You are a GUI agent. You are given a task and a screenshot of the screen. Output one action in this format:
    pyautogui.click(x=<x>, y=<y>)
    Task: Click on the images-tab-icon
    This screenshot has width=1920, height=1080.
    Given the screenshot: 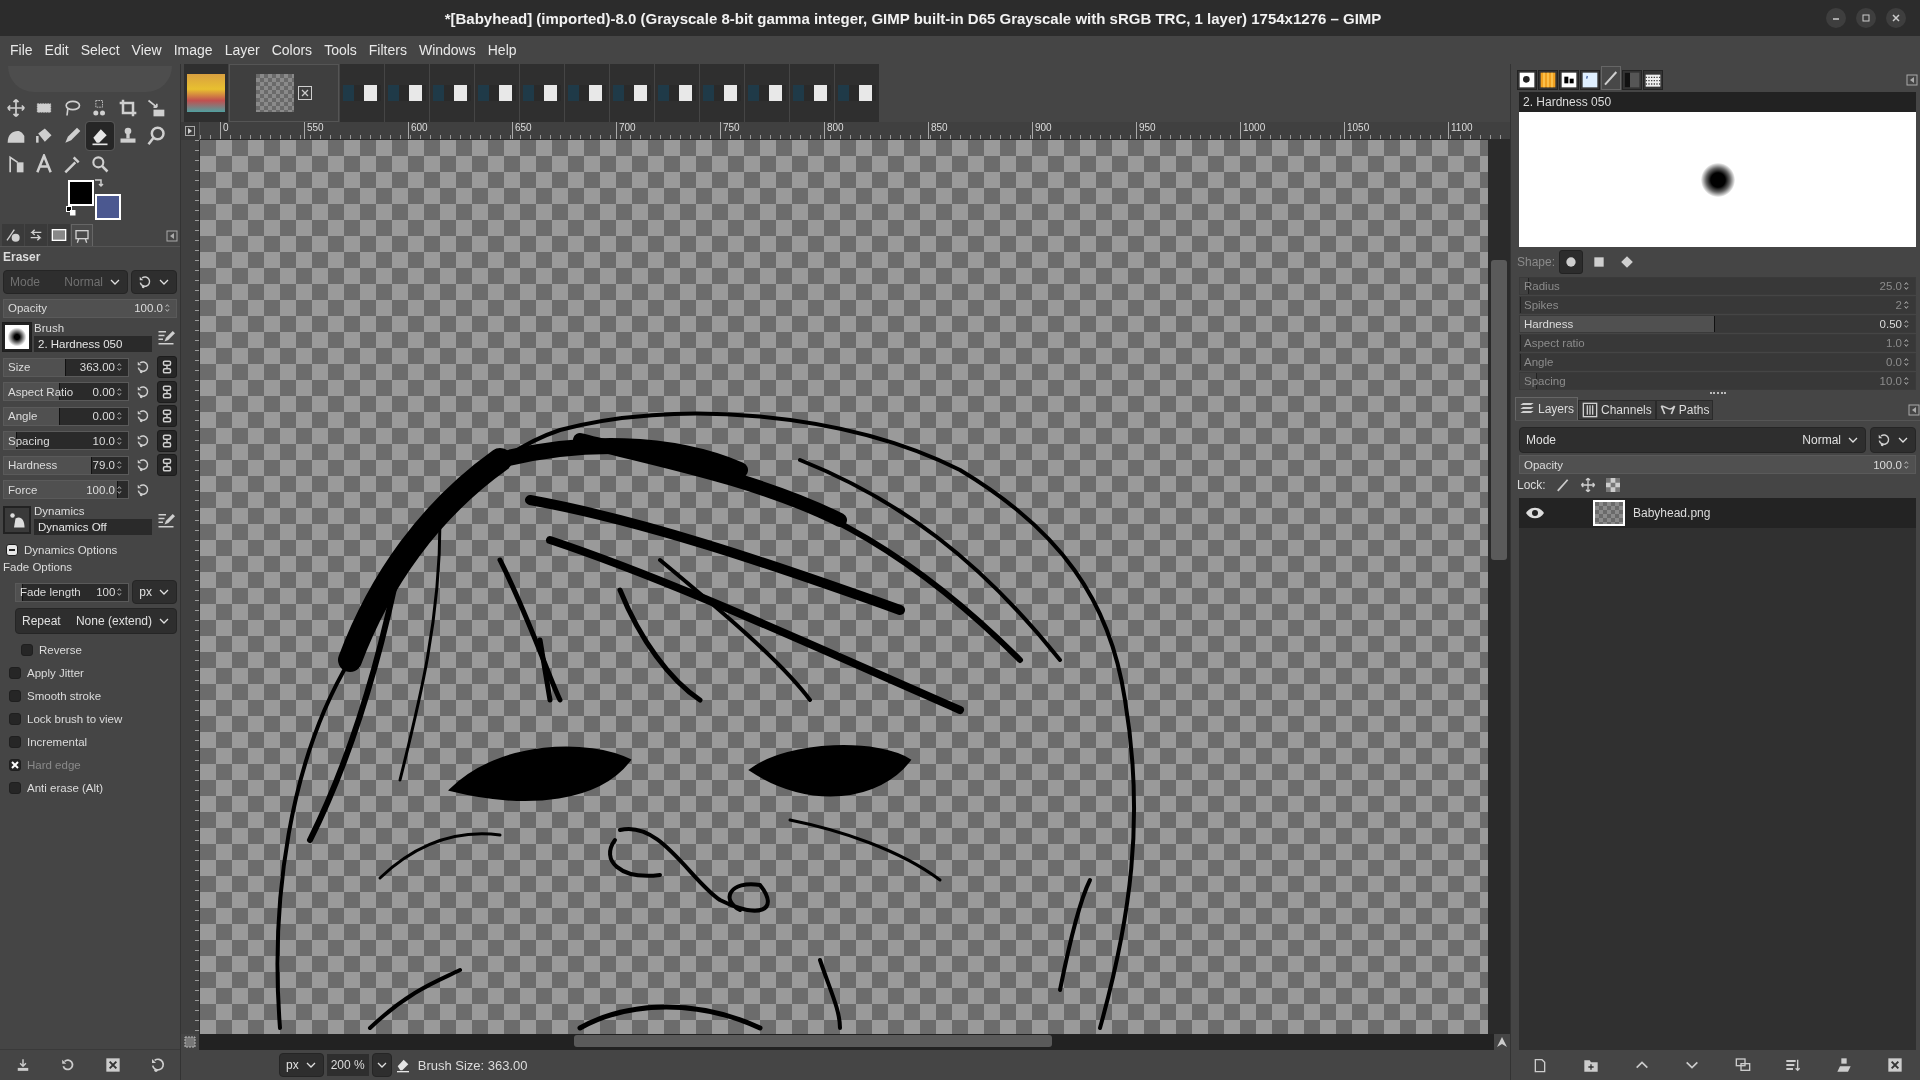 What is the action you would take?
    pyautogui.click(x=59, y=235)
    